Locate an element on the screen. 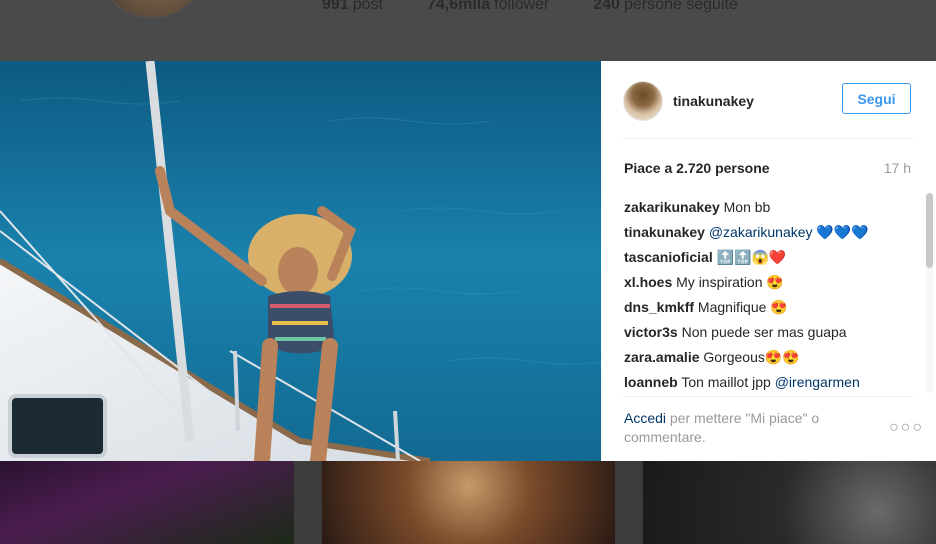 This screenshot has height=544, width=936. comment-text: My inspiration is located at coordinates (719, 282).